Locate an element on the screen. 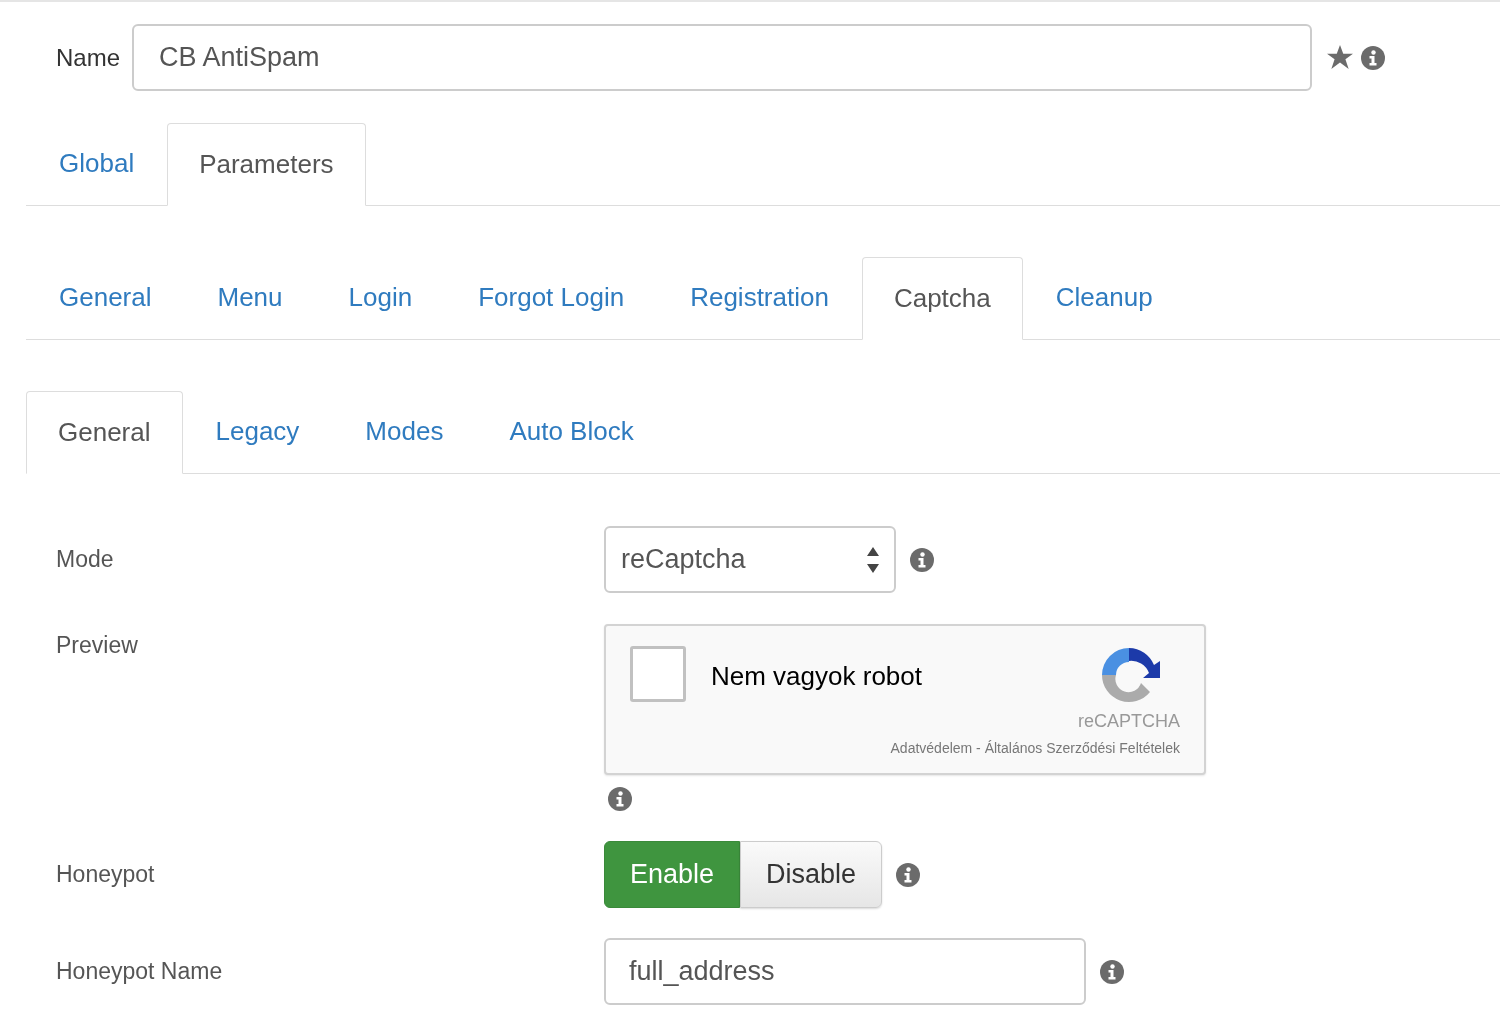 The image size is (1500, 1026). tab: Cleanup is located at coordinates (1104, 297).